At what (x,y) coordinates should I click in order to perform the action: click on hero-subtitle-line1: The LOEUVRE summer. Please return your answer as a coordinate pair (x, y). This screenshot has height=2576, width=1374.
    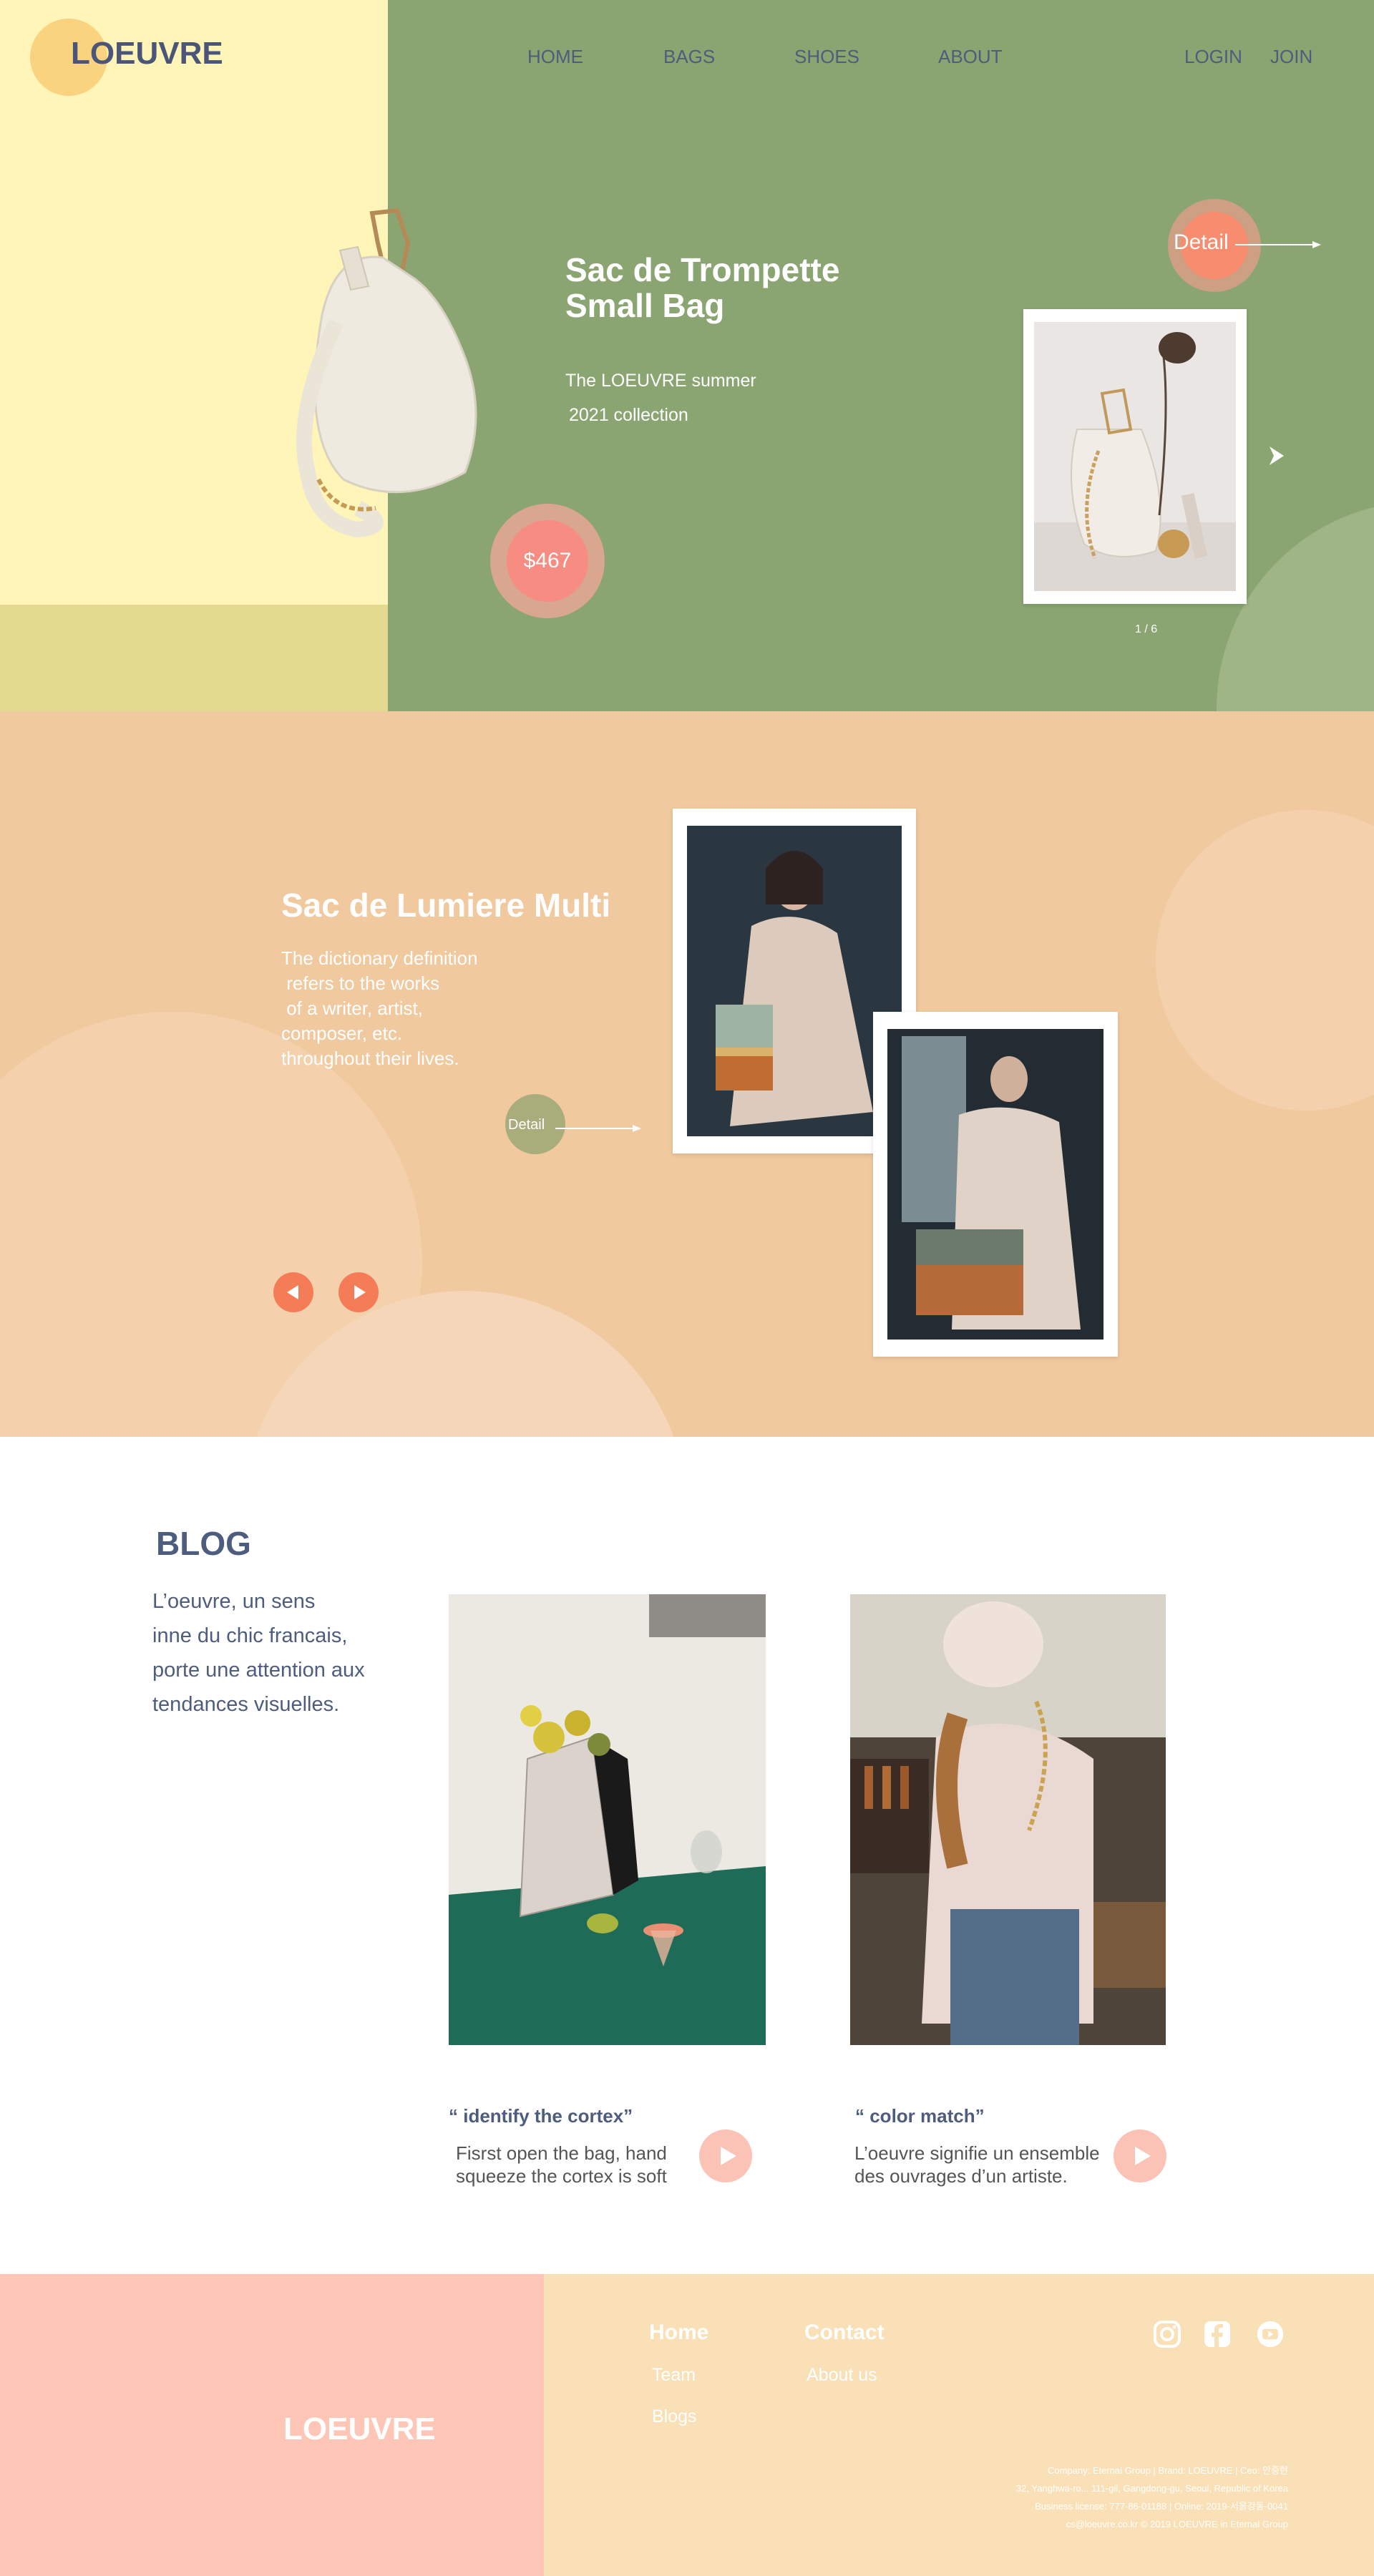
    Looking at the image, I should click on (660, 381).